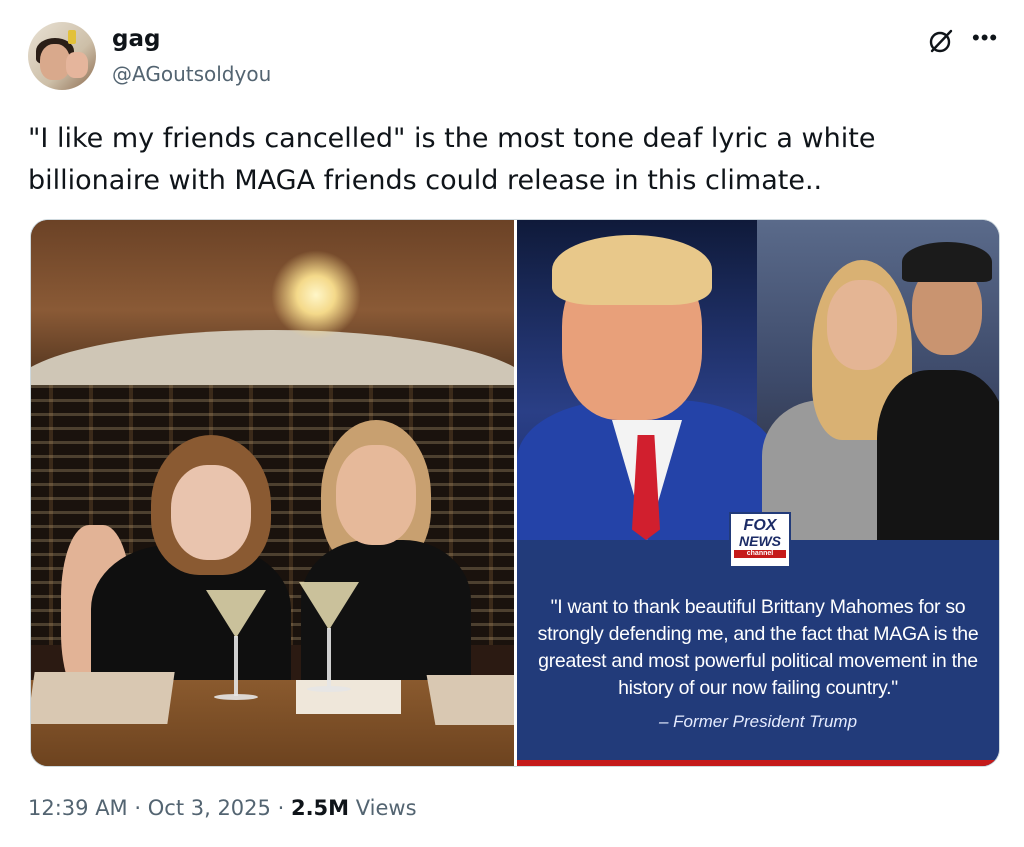 The height and width of the screenshot is (847, 1024). Describe the element at coordinates (938, 455) in the screenshot. I see `photo-man2-body` at that location.